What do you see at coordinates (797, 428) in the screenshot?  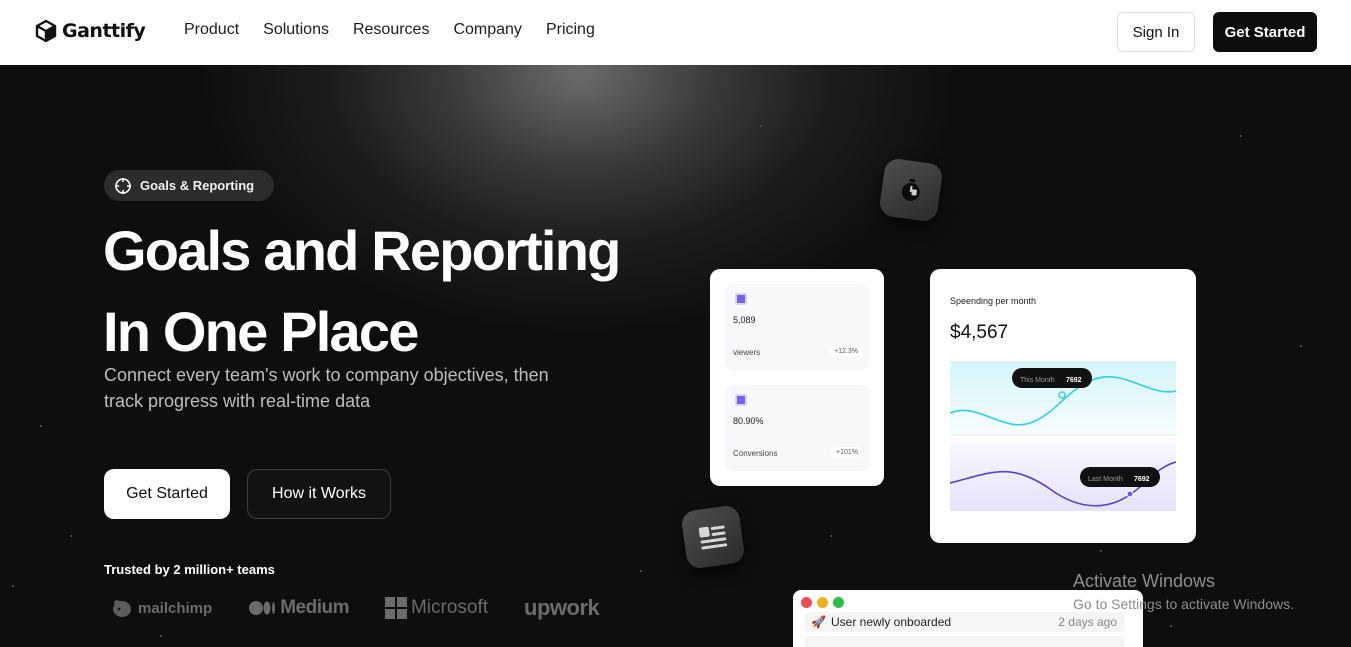 I see `stat-conversions: 80.90% Conversions +101%` at bounding box center [797, 428].